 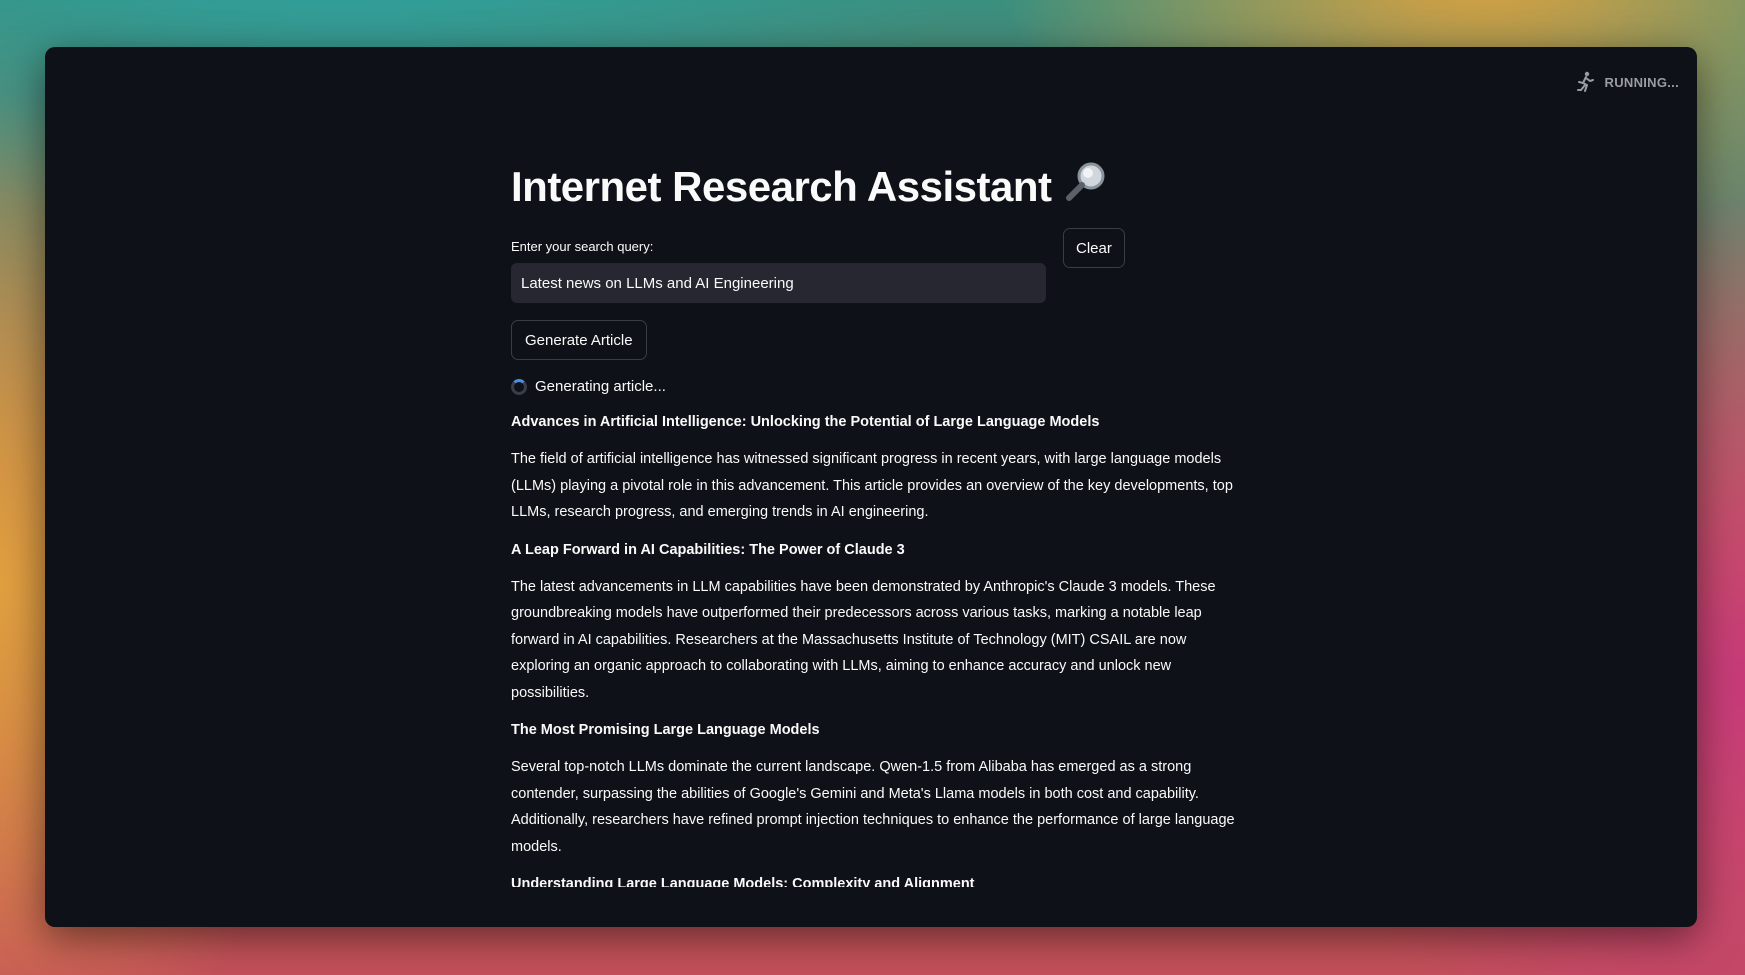 I want to click on search-row: Clear, so click(x=876, y=265).